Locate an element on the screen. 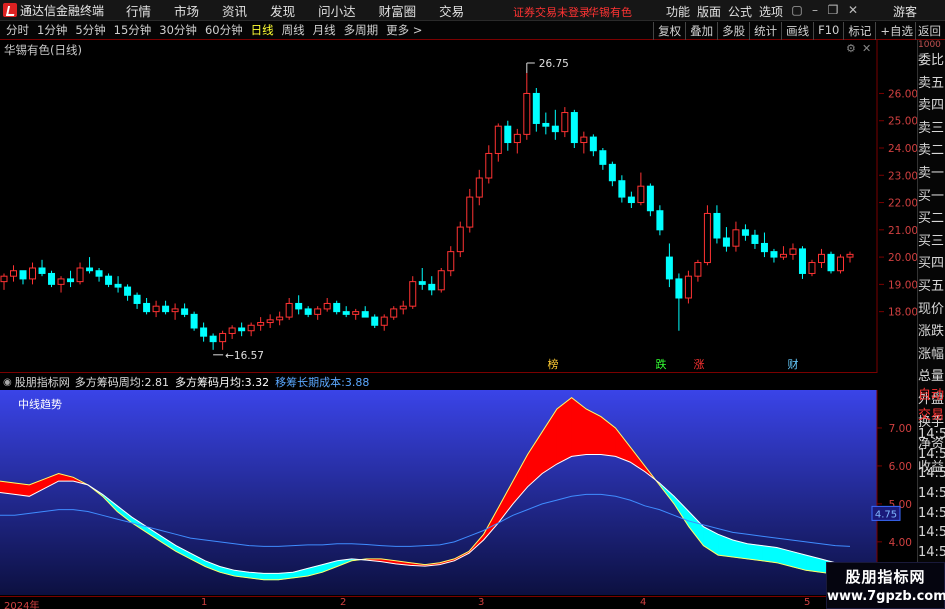  period-60min: 60分钟 is located at coordinates (224, 30).